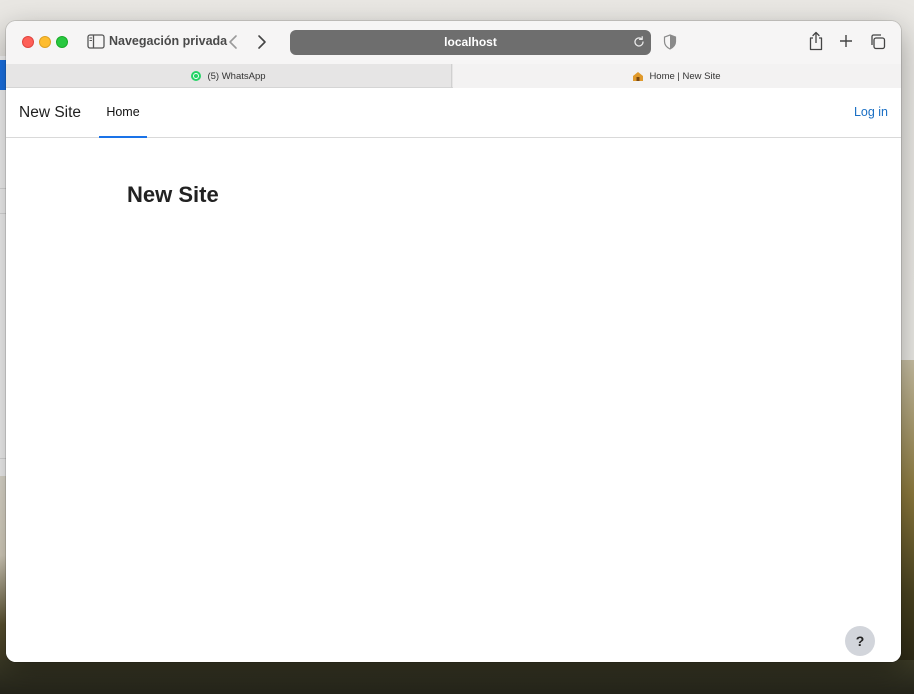 This screenshot has height=694, width=914. Describe the element at coordinates (846, 41) in the screenshot. I see `new-tab-icon` at that location.